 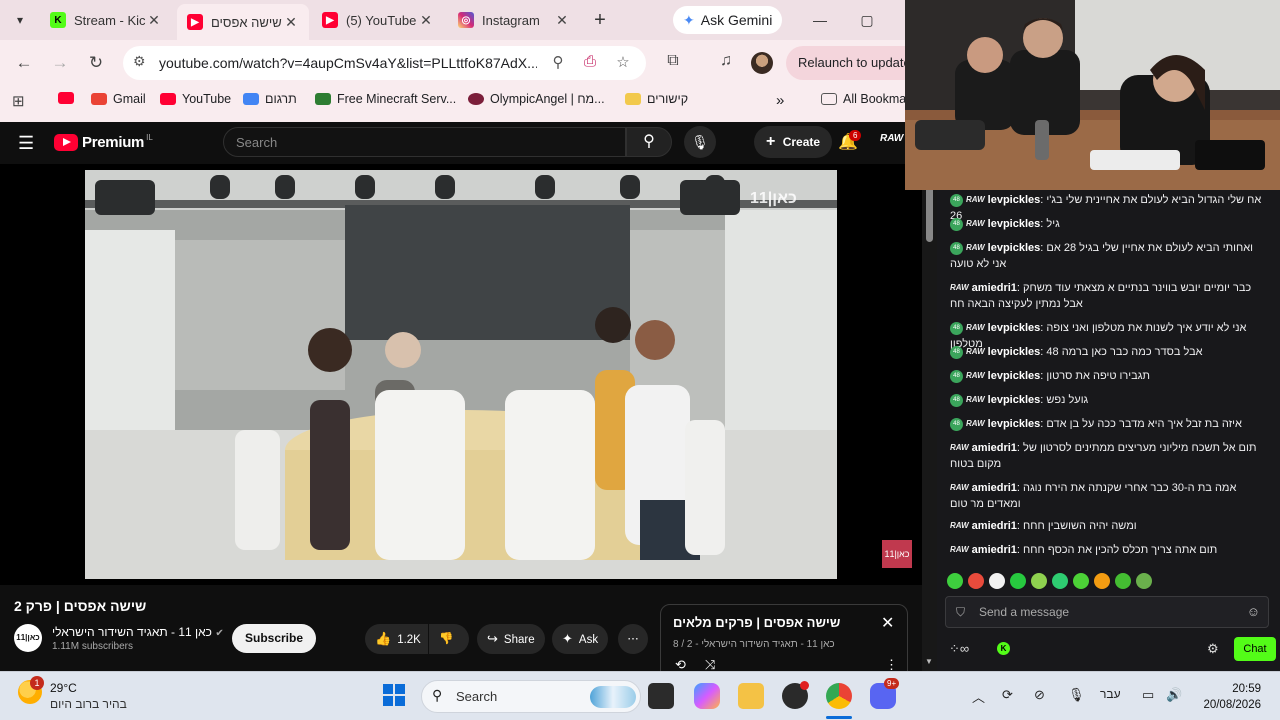 What do you see at coordinates (138, 632) in the screenshot?
I see `channel-name: כאן 11 - תאגיד השידור הישראלי ✔` at bounding box center [138, 632].